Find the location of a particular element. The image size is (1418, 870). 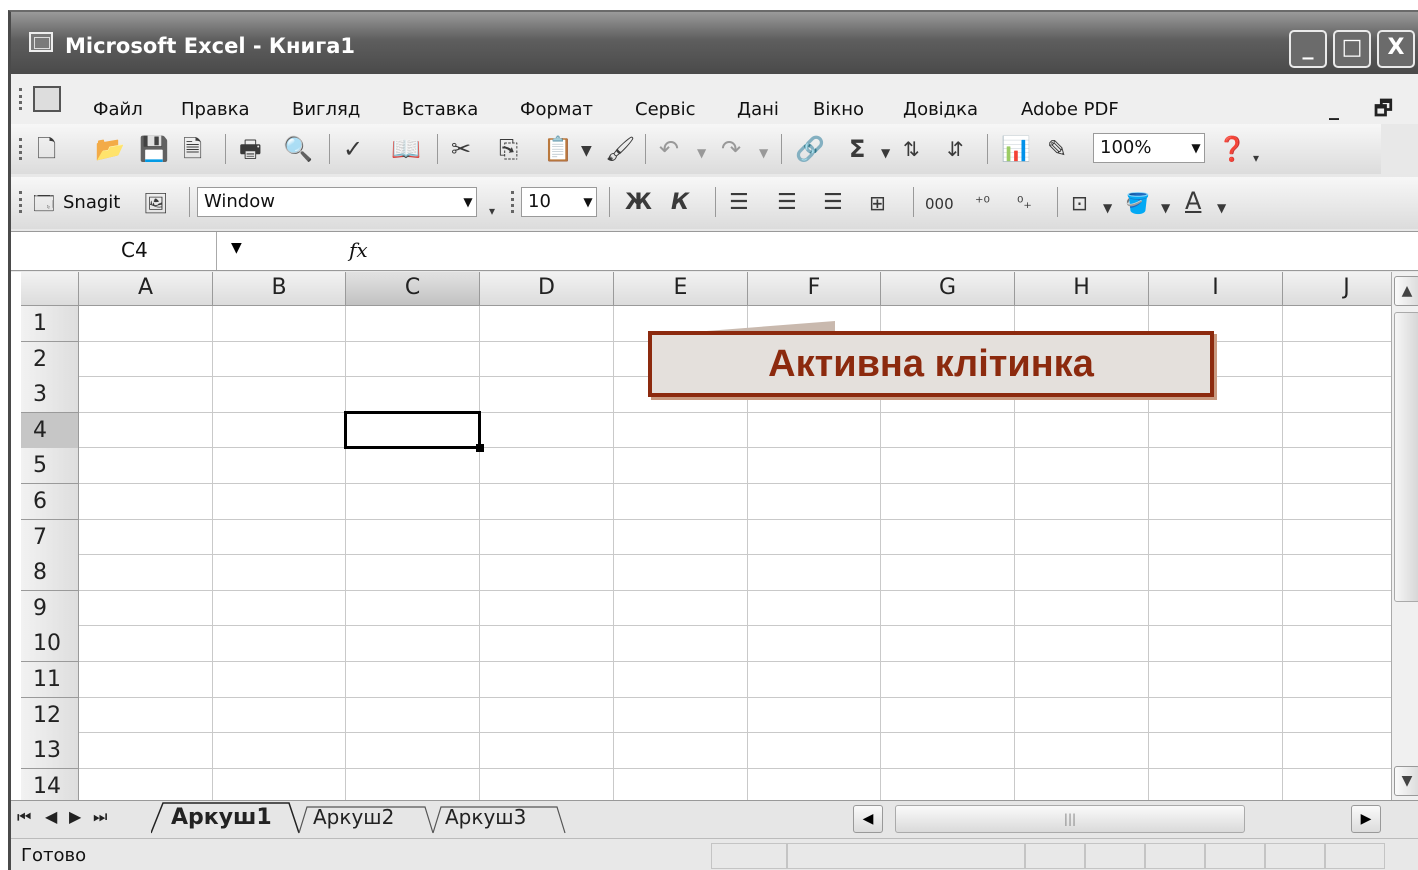

toolbar-options-icon: ▾ is located at coordinates (1256, 158).